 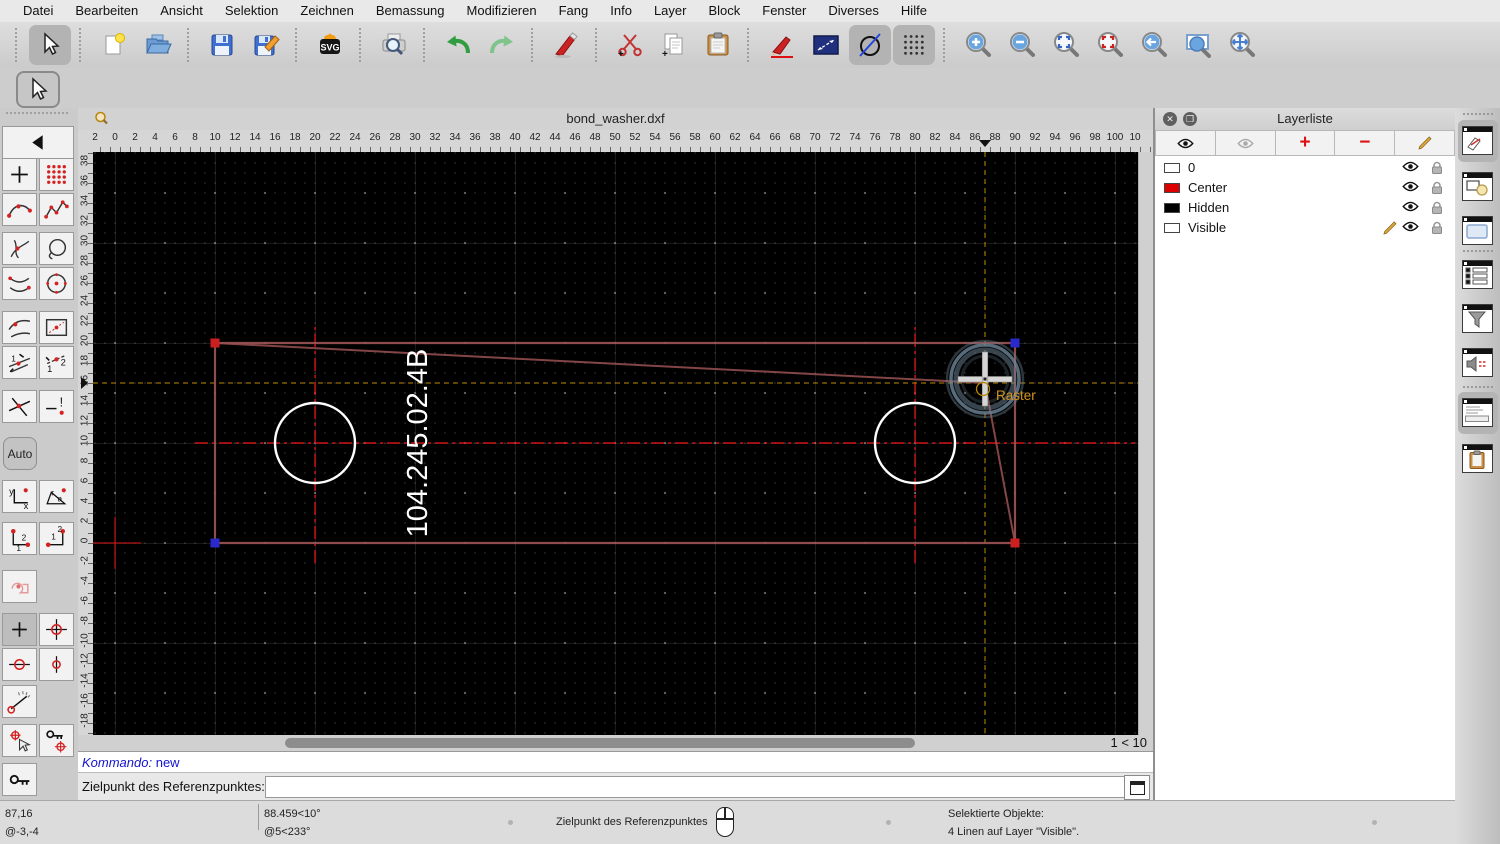 What do you see at coordinates (56, 496) in the screenshot?
I see `coord-polar-button: ra` at bounding box center [56, 496].